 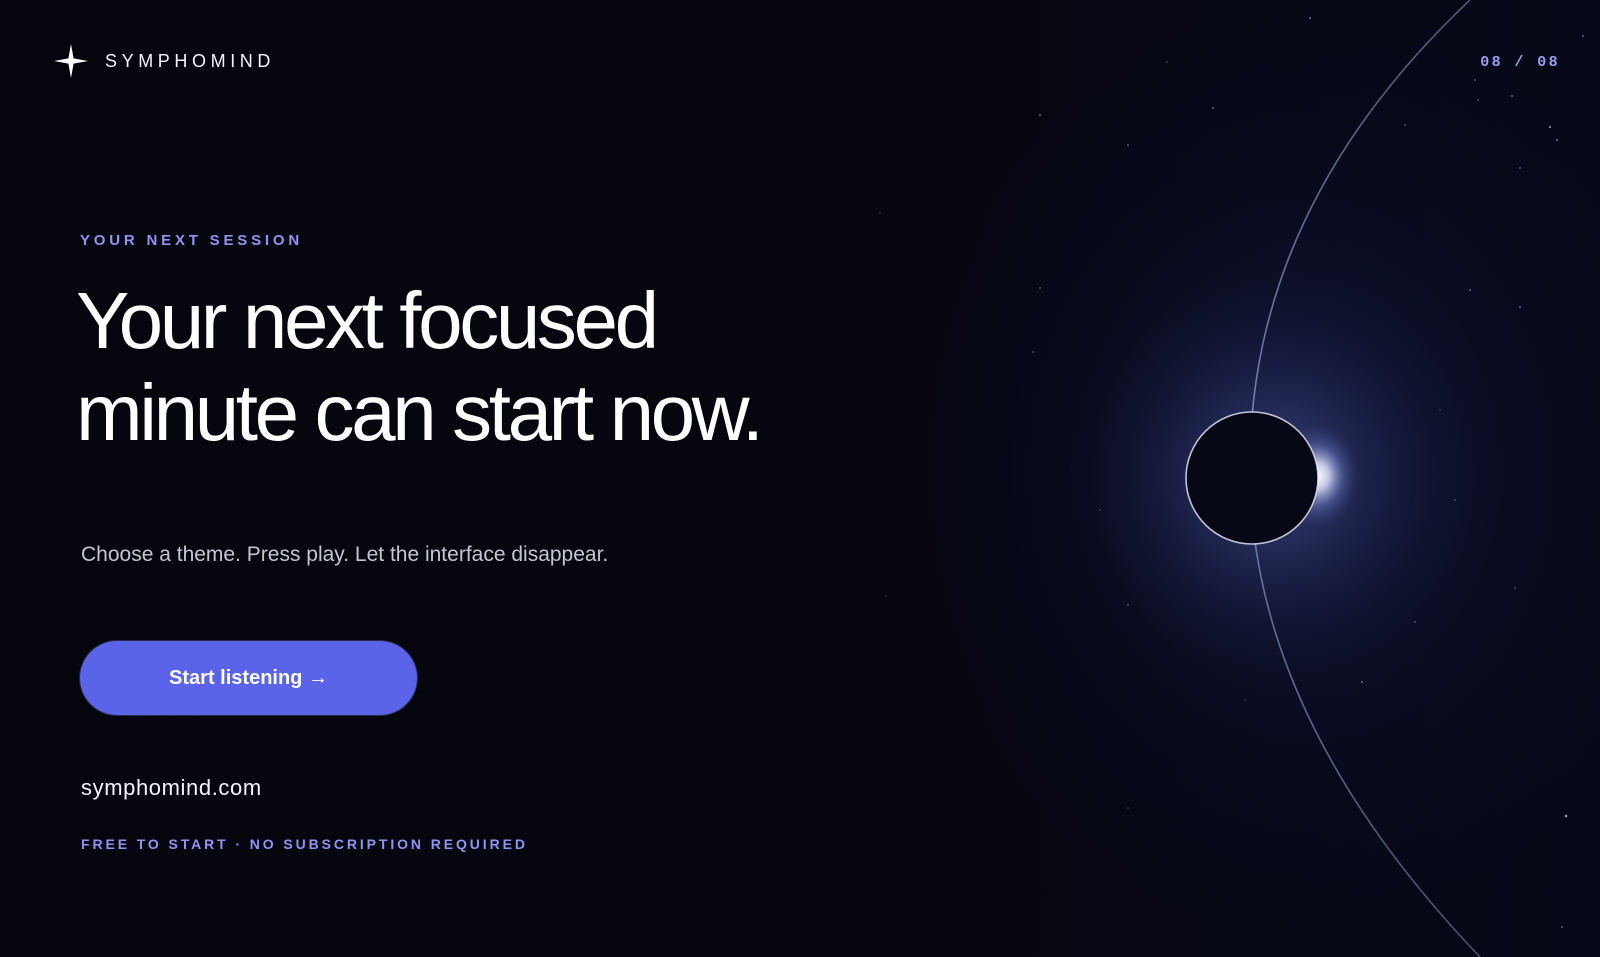 I want to click on pricing-note: FREE TO START · NO SUBSCRIPTION REQUIRED, so click(x=304, y=844).